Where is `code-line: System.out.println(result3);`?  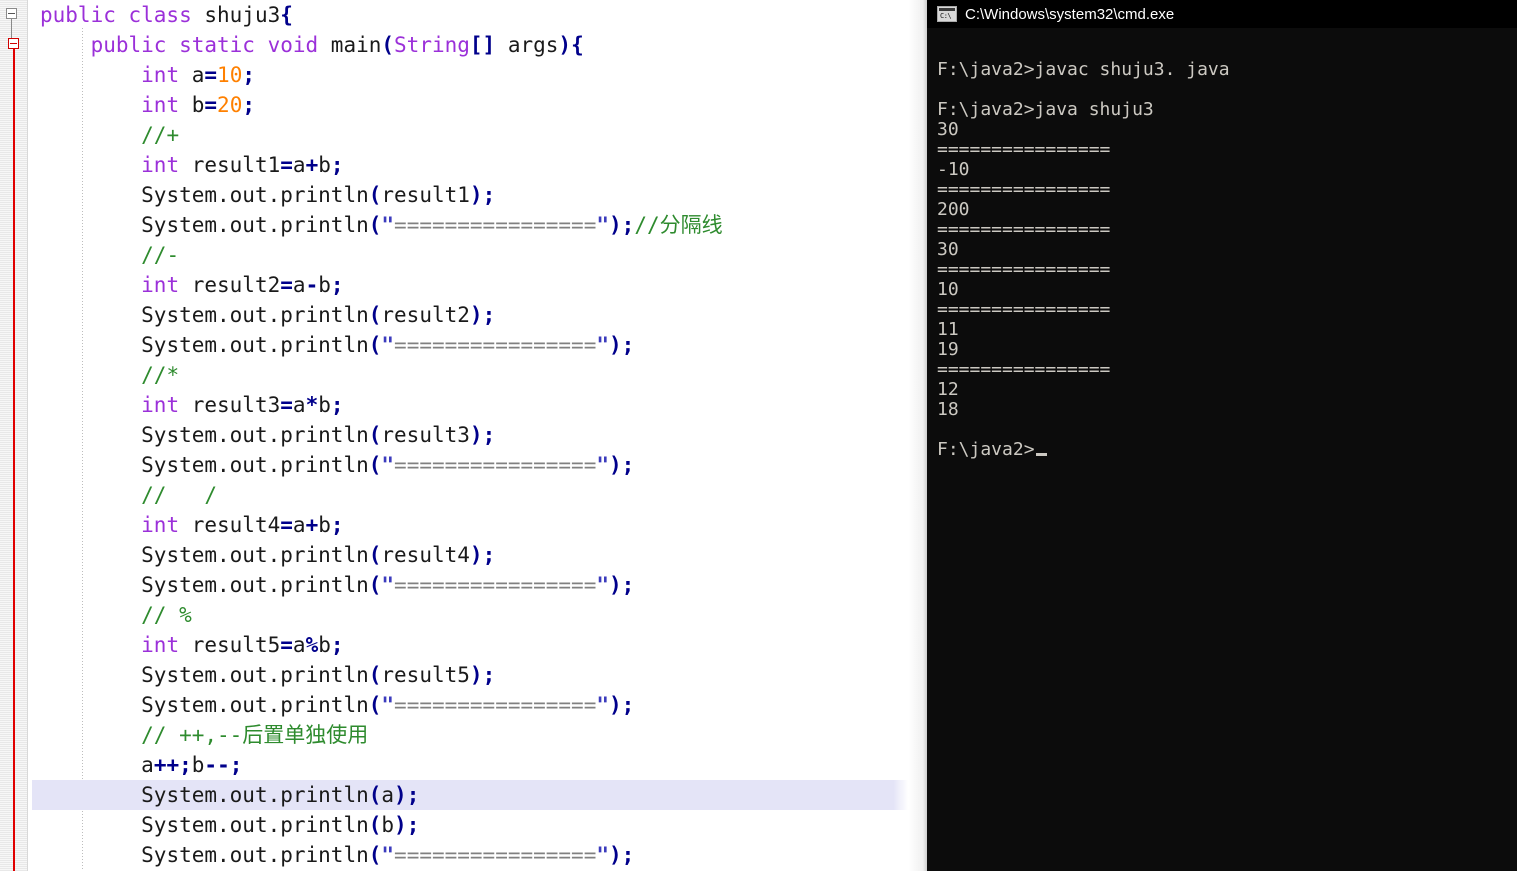 code-line: System.out.println(result3); is located at coordinates (479, 435).